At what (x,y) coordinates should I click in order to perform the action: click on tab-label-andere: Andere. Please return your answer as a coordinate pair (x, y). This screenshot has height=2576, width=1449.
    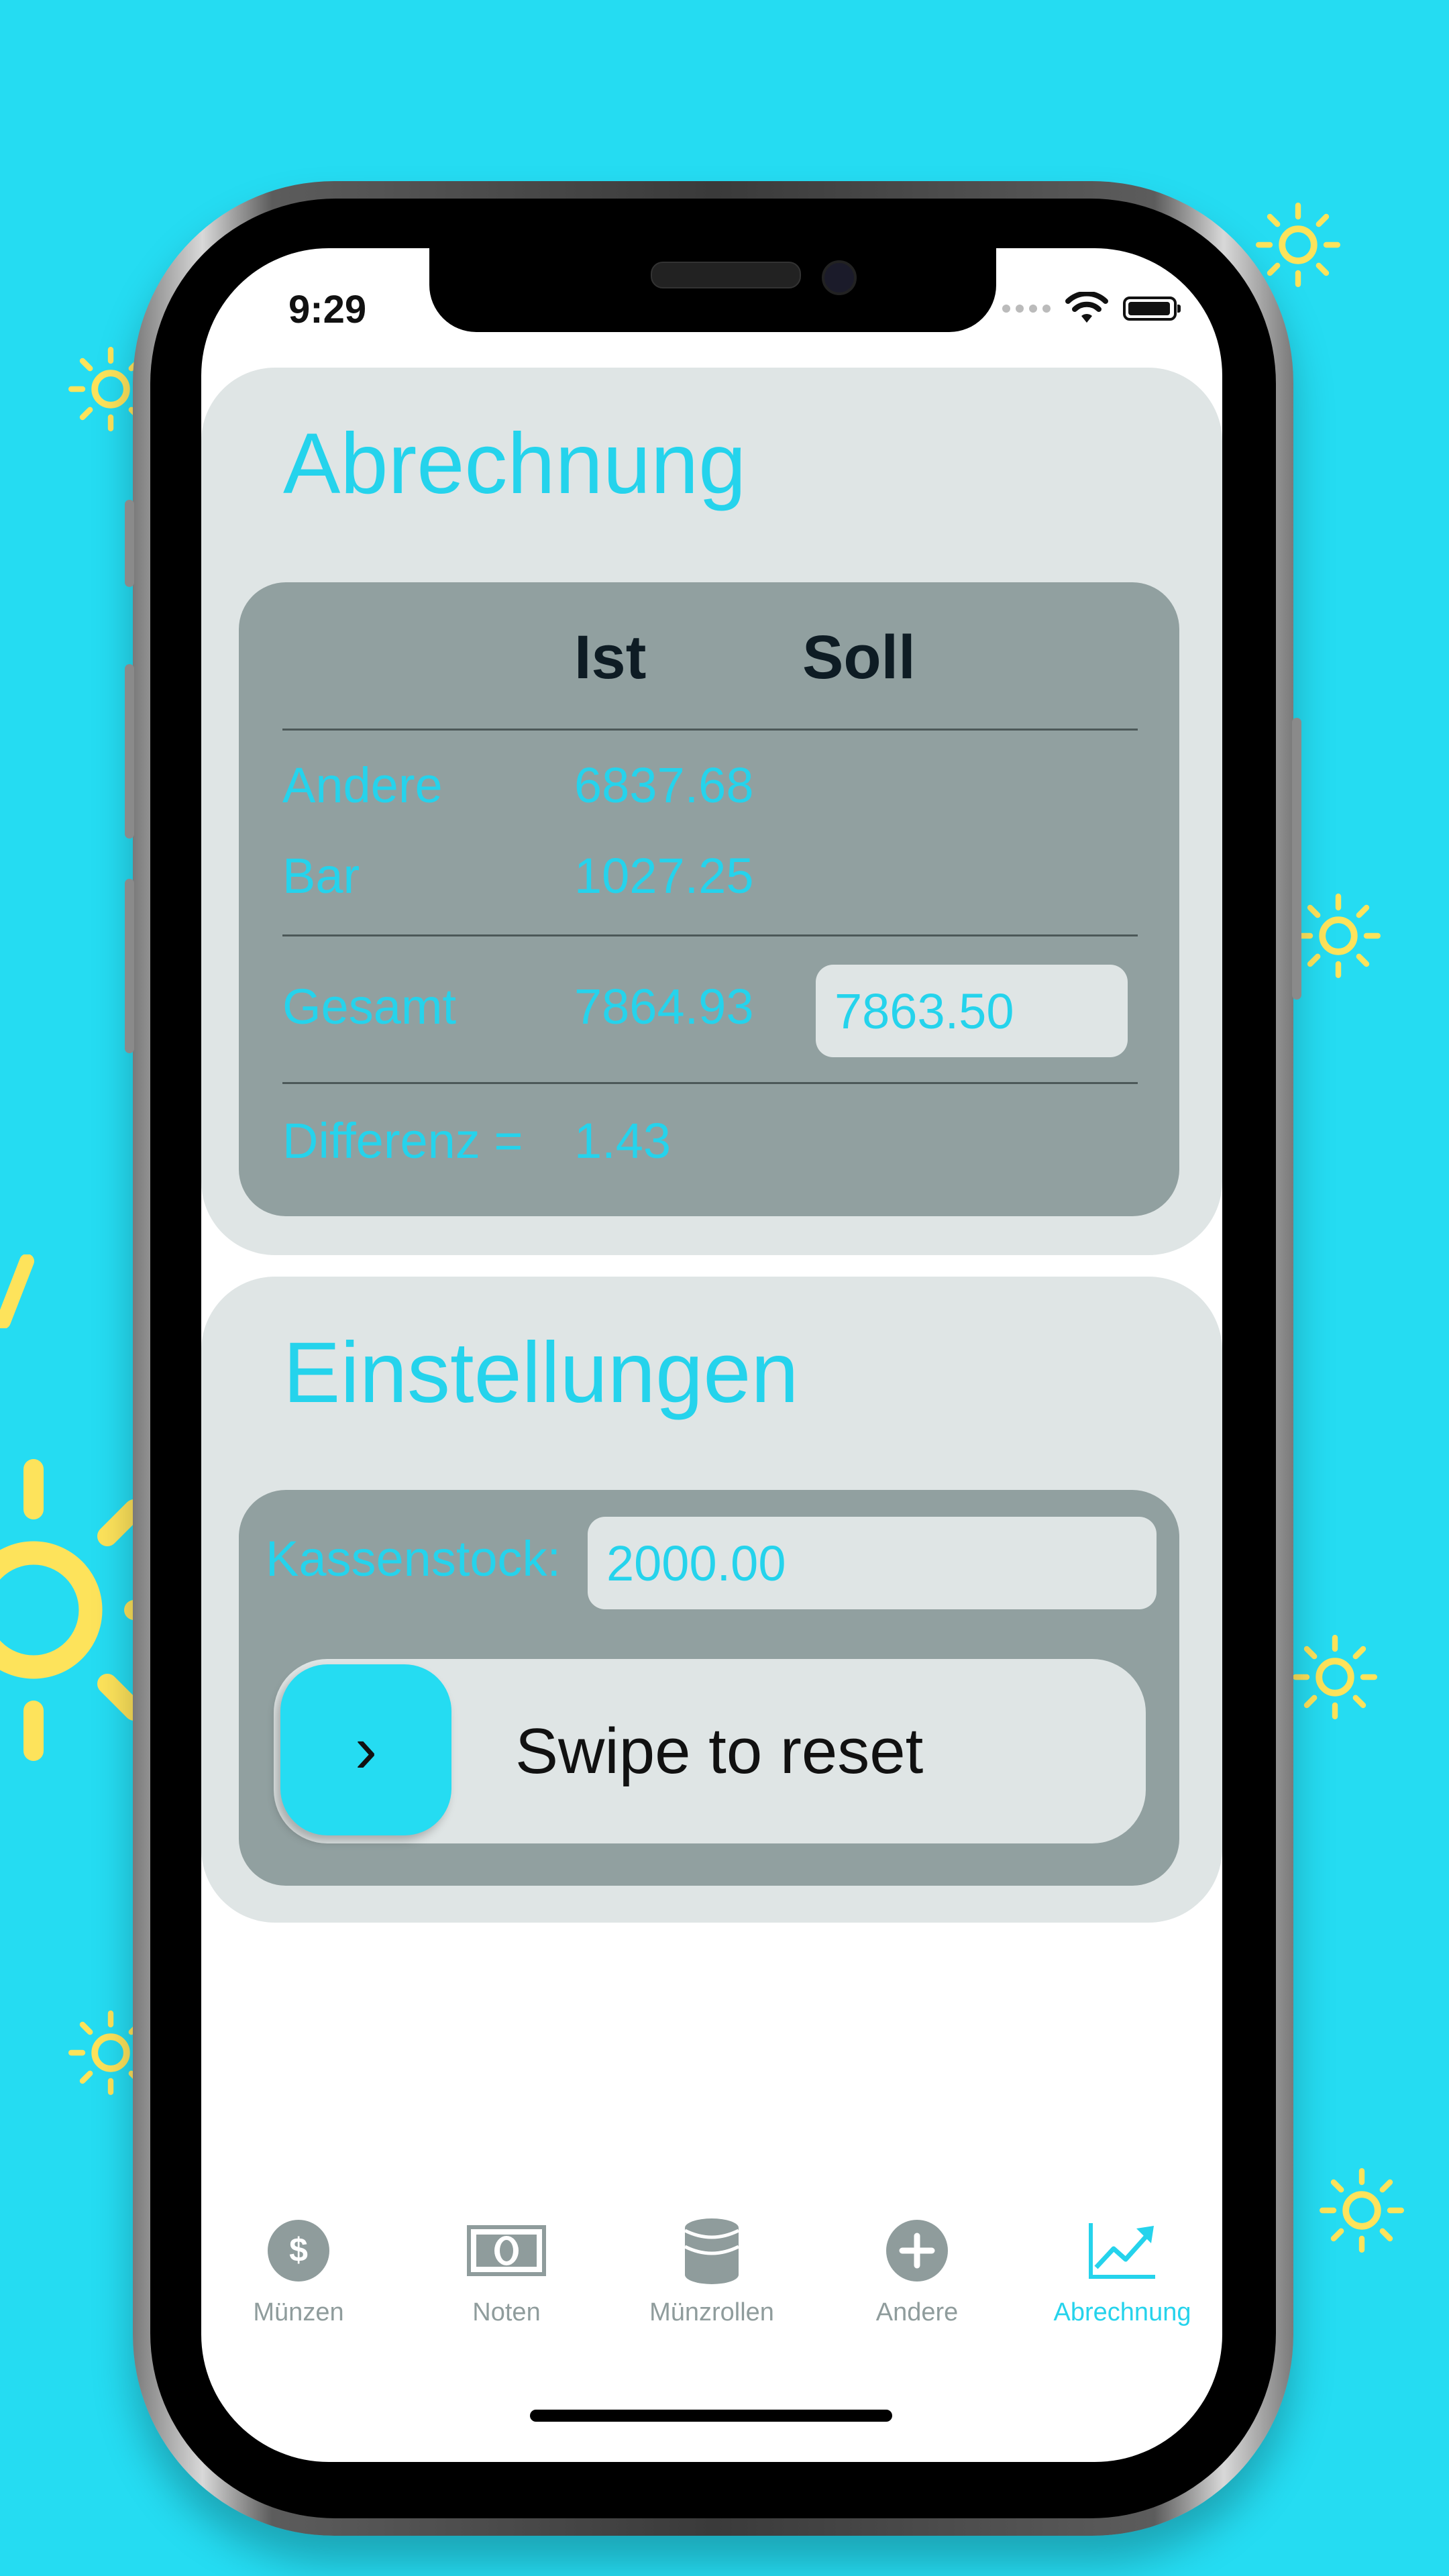
    Looking at the image, I should click on (917, 2312).